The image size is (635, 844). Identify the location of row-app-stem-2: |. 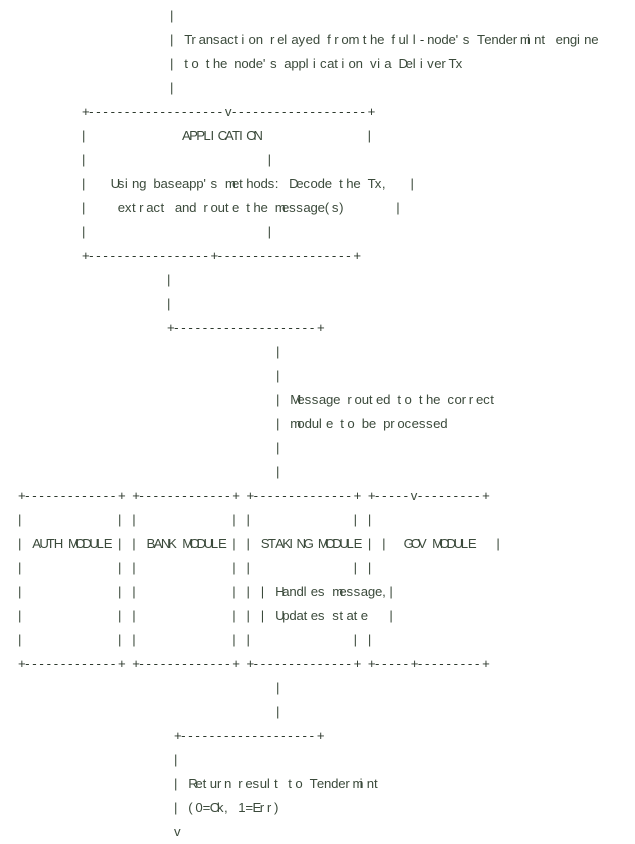
(169, 303).